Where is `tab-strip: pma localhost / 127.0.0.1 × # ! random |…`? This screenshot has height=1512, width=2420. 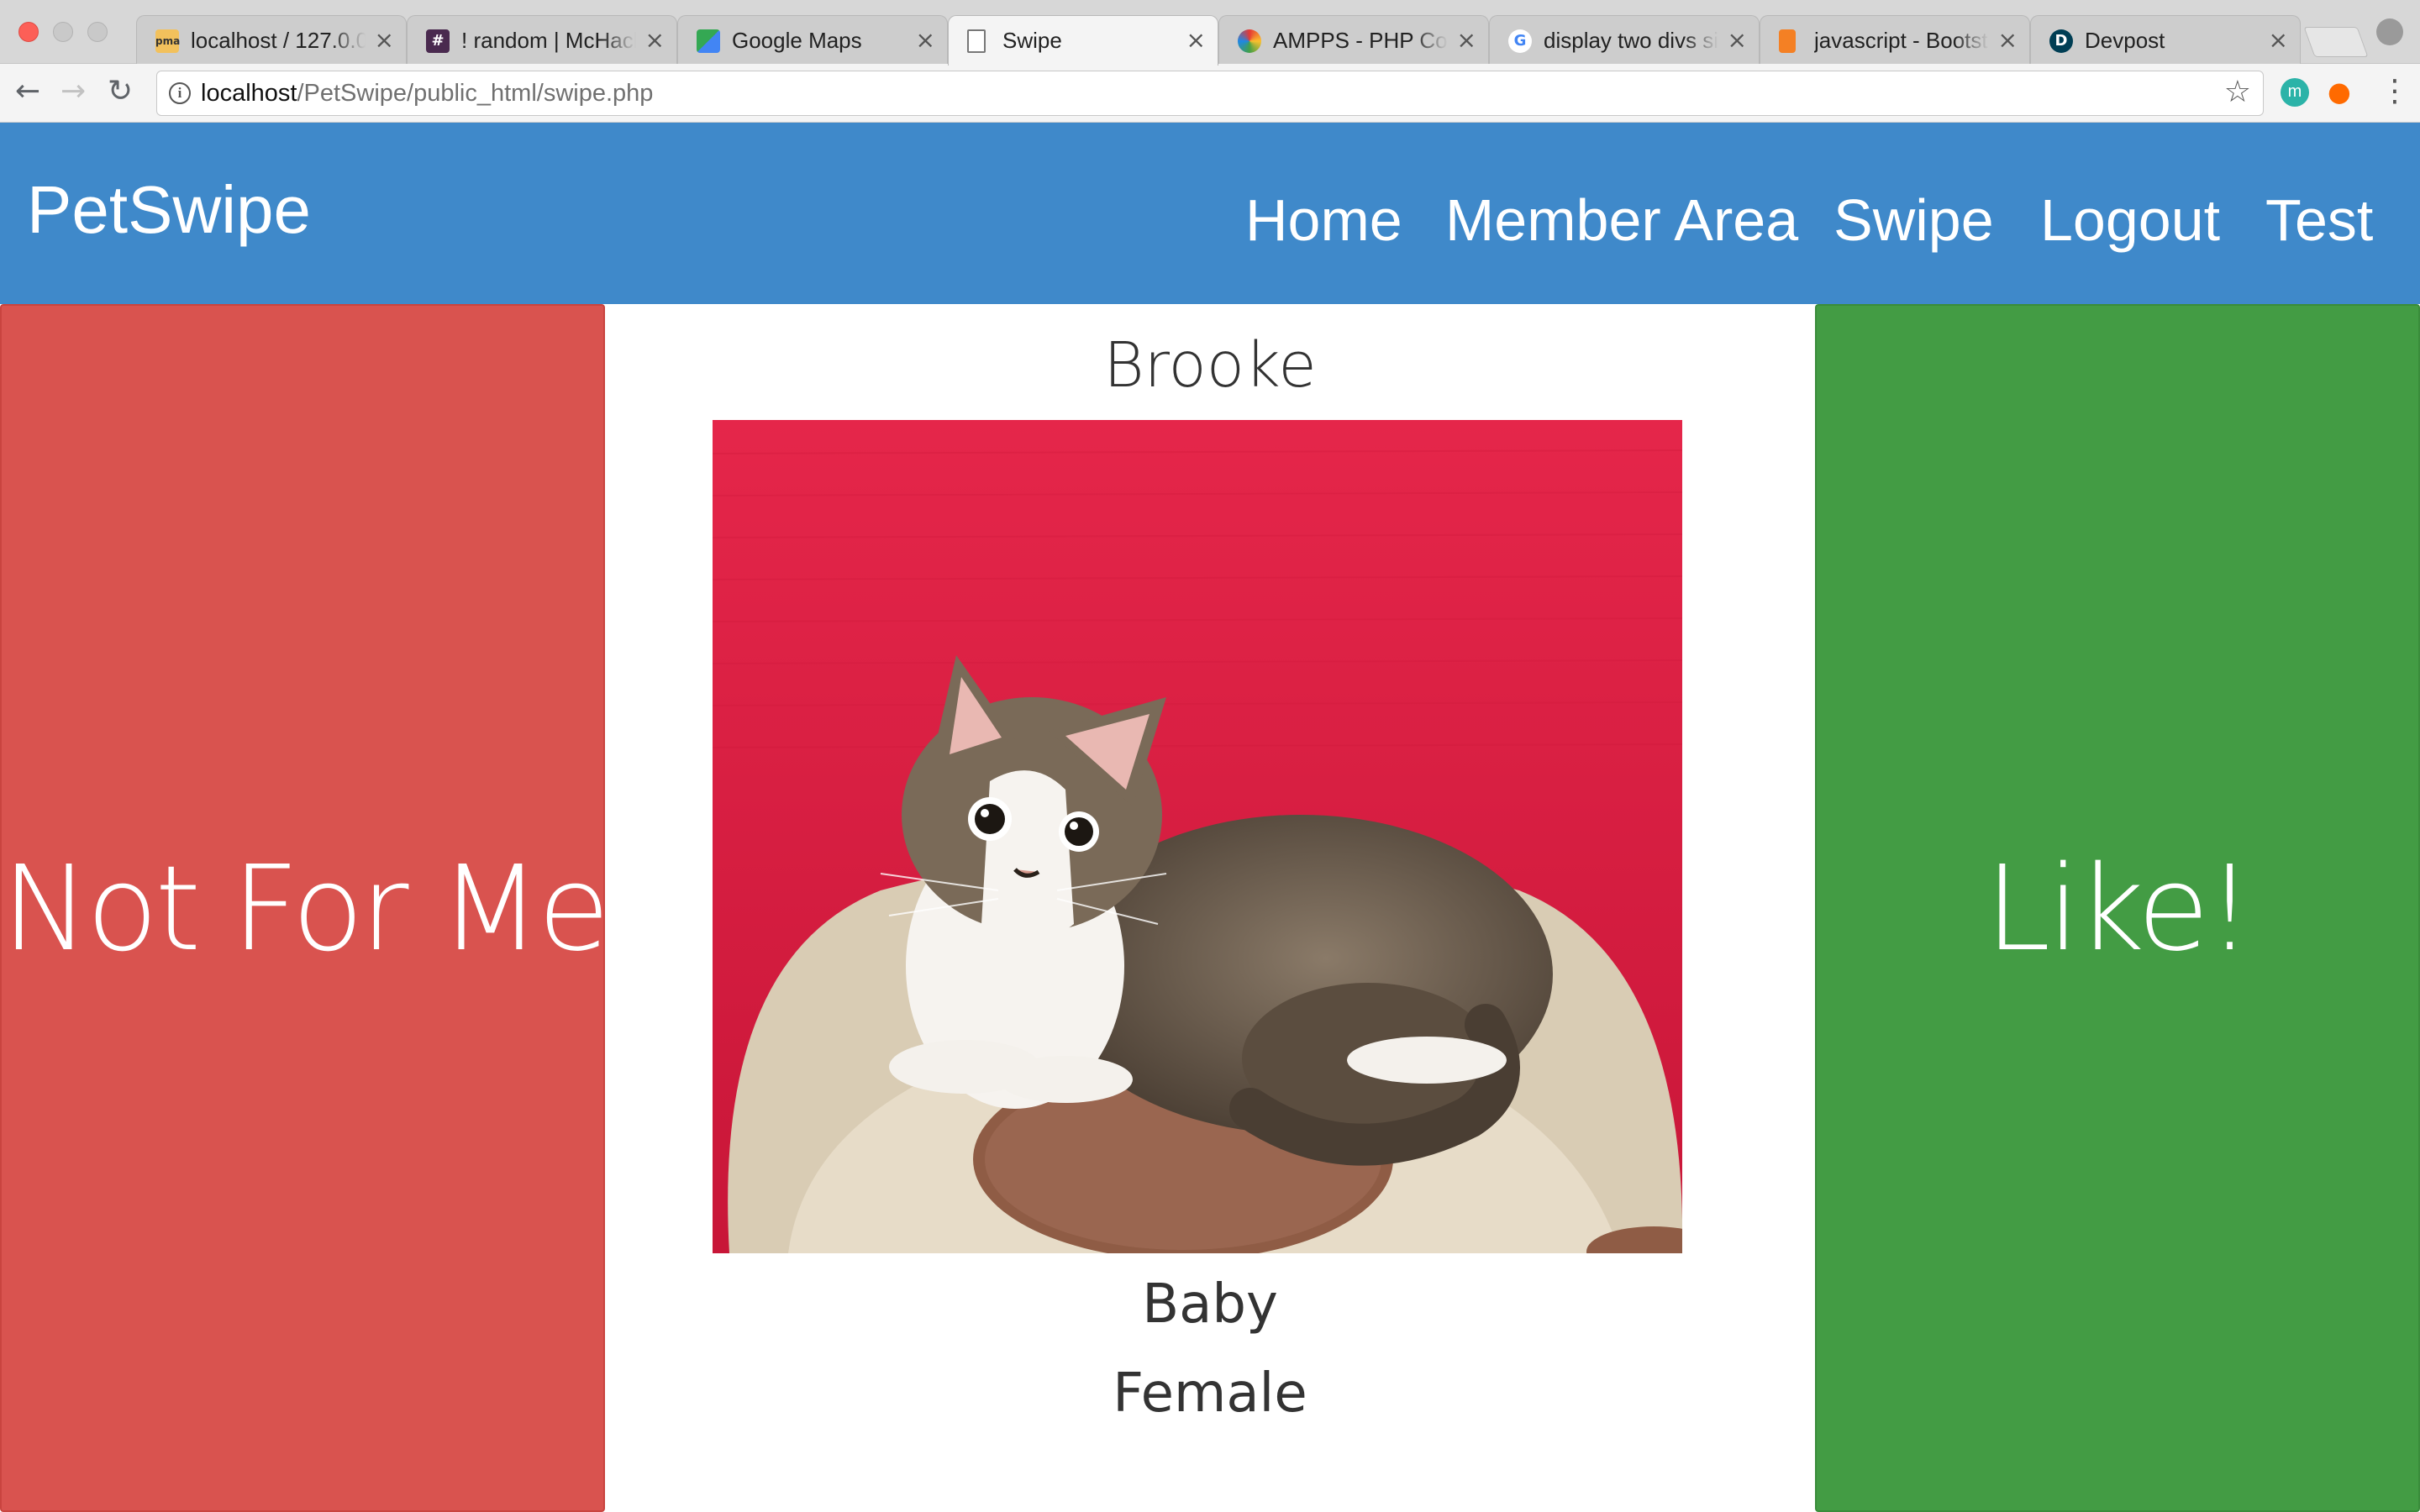 tab-strip: pma localhost / 127.0.0.1 × # ! random |… is located at coordinates (1210, 33).